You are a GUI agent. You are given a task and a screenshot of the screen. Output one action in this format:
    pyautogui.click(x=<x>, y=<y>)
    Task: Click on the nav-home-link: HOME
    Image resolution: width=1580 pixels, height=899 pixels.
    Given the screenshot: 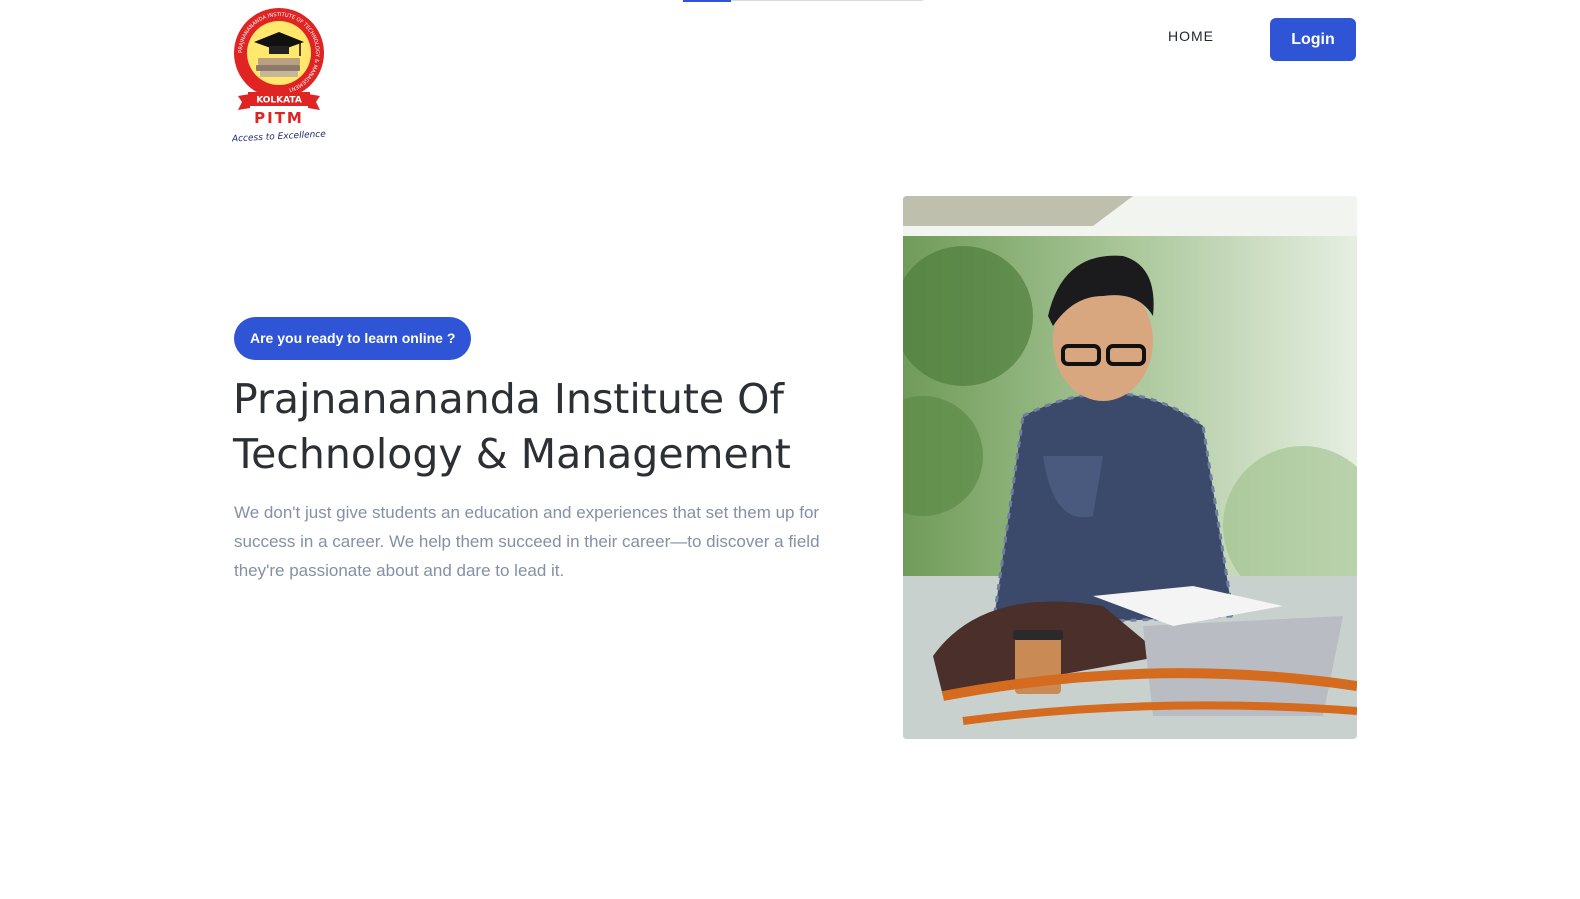 What is the action you would take?
    pyautogui.click(x=1191, y=36)
    